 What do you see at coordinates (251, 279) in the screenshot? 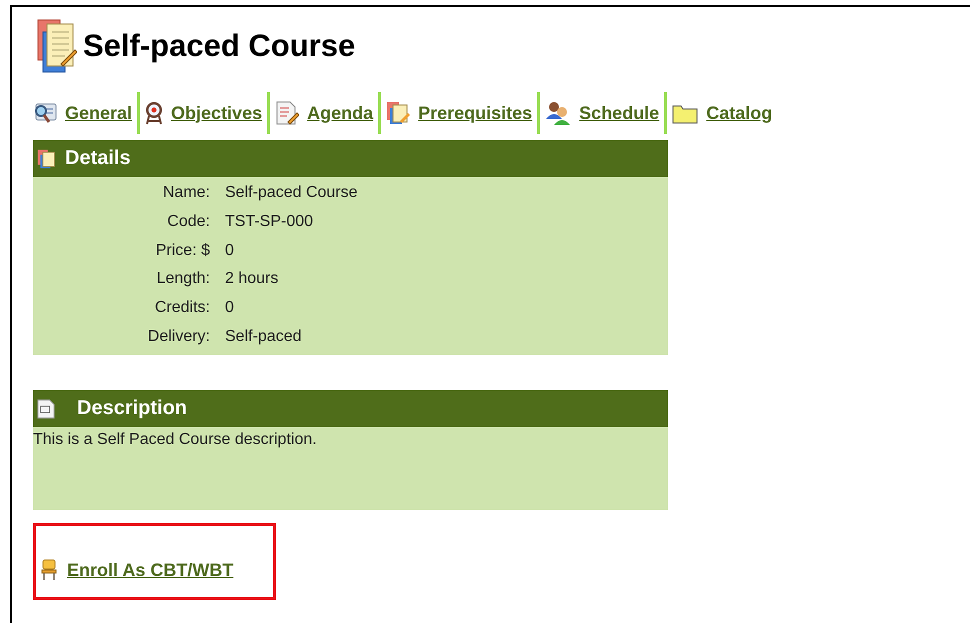
I see `field-value: 2 hours` at bounding box center [251, 279].